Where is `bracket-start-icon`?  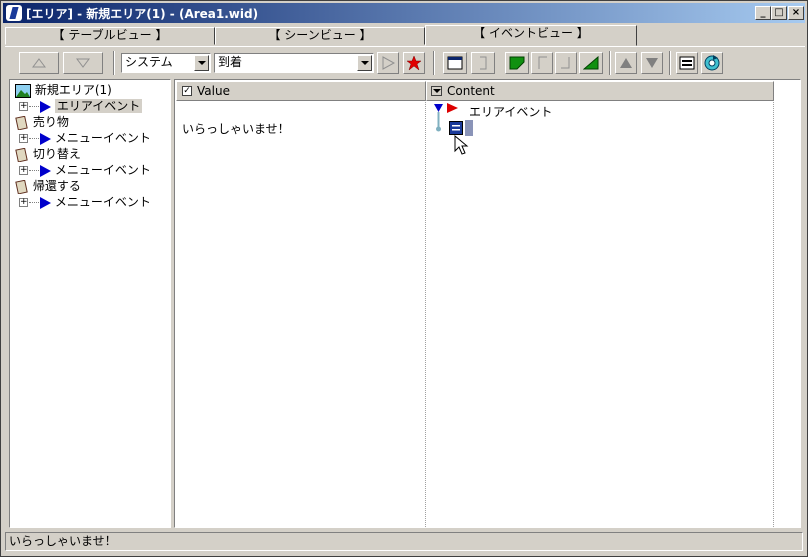
bracket-start-icon is located at coordinates (542, 62).